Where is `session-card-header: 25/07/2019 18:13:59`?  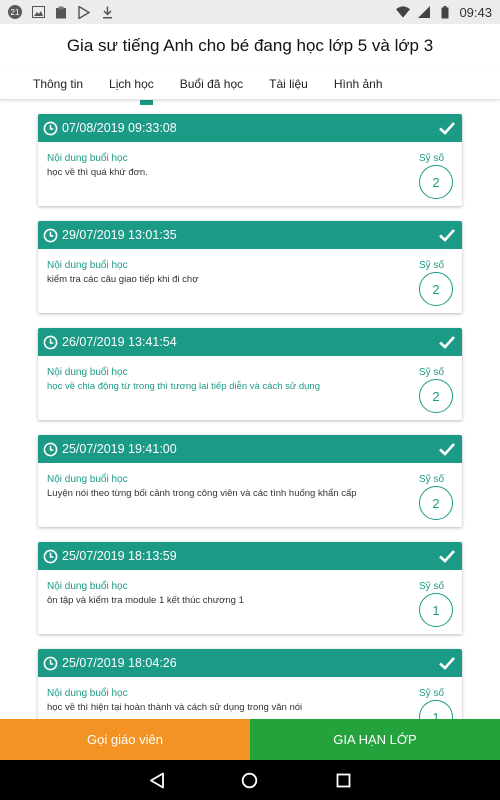 session-card-header: 25/07/2019 18:13:59 is located at coordinates (250, 556).